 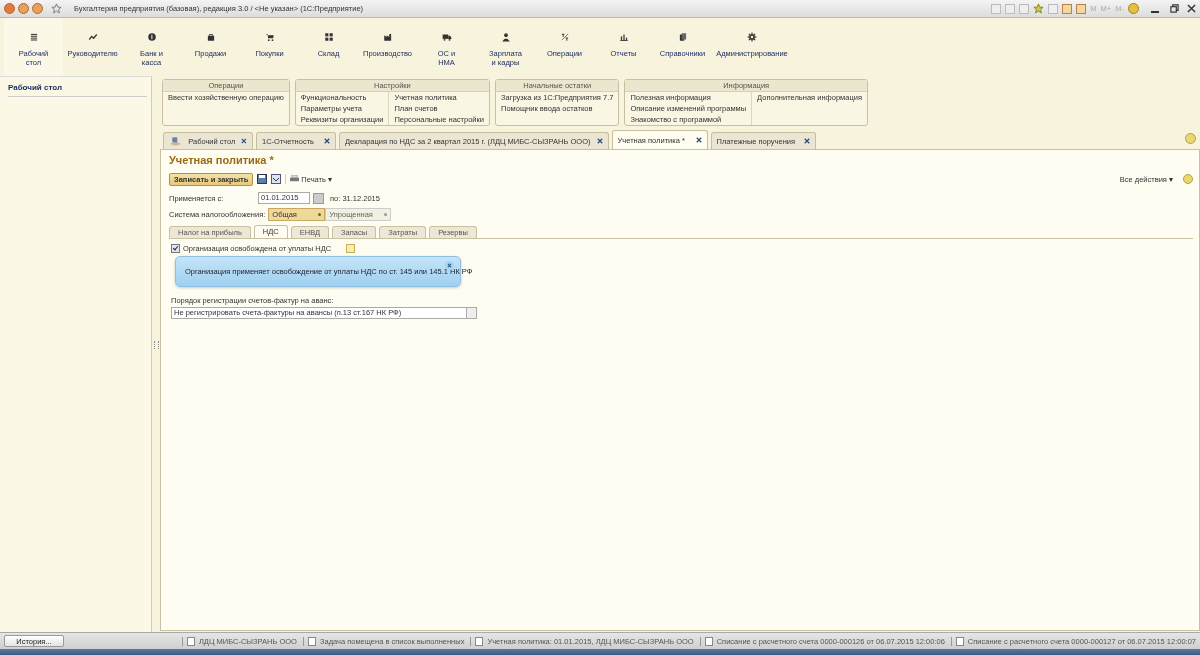 I want to click on trend-icon, so click(x=92, y=37).